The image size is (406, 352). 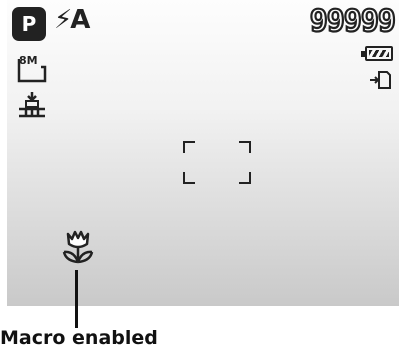 I want to click on program-mode-badge: P, so click(x=29, y=24).